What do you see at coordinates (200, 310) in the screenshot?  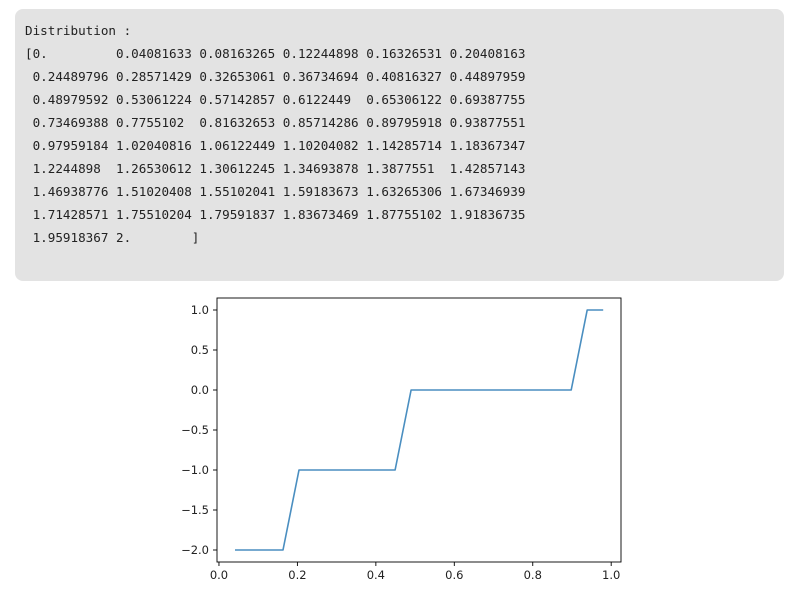 I see `y-tick-label: 1.0` at bounding box center [200, 310].